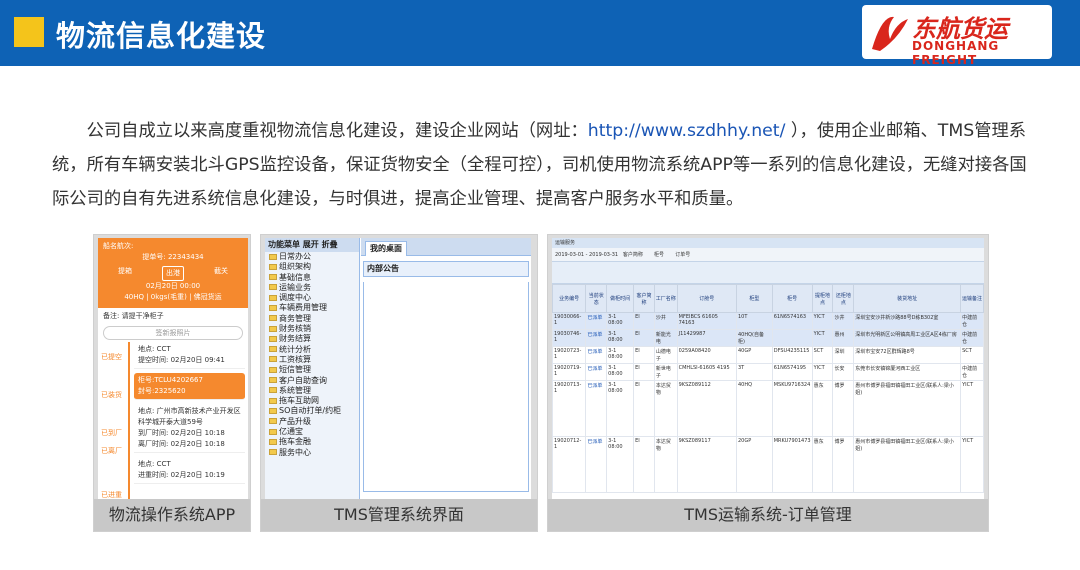 The image size is (1080, 570). What do you see at coordinates (644, 298) in the screenshot?
I see `column-header: 客户简称` at bounding box center [644, 298].